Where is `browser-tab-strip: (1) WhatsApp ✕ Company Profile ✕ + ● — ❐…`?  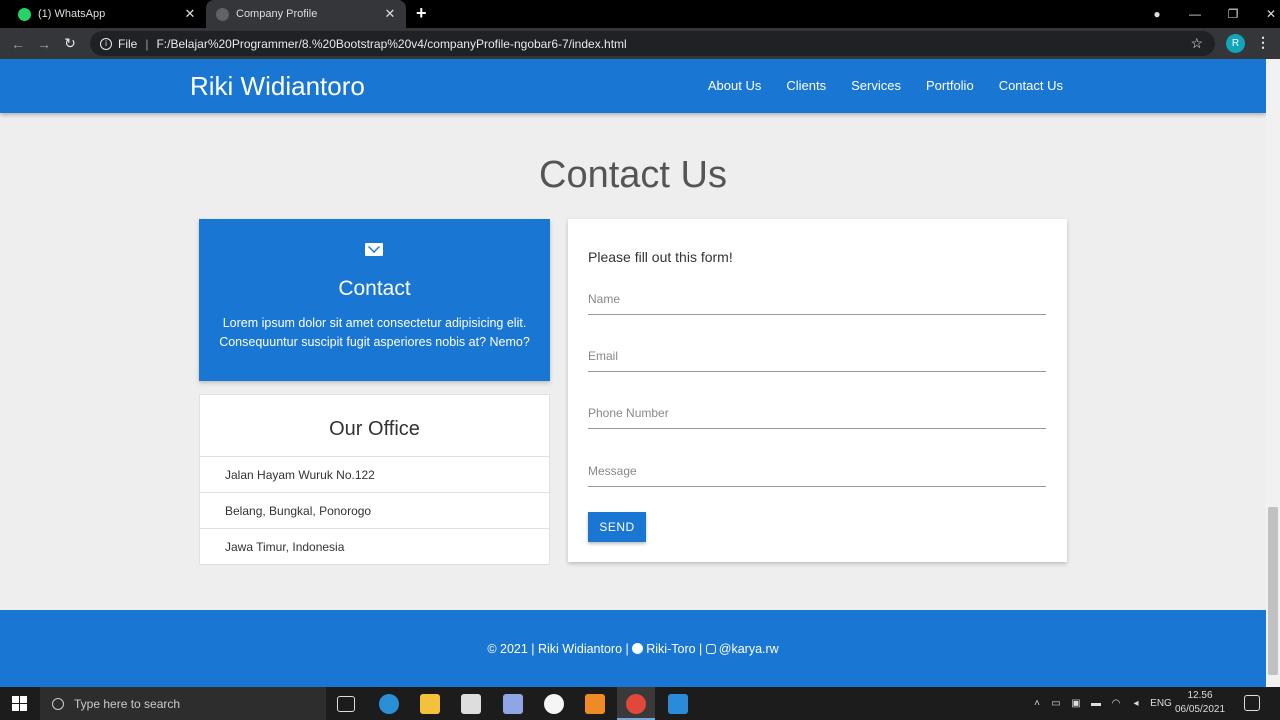
browser-tab-strip: (1) WhatsApp ✕ Company Profile ✕ + ● — ❐… is located at coordinates (640, 14).